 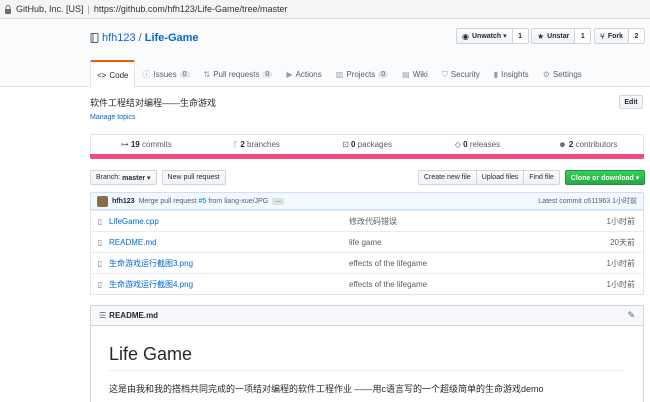 I want to click on tab-label: Pull requests, so click(x=236, y=74).